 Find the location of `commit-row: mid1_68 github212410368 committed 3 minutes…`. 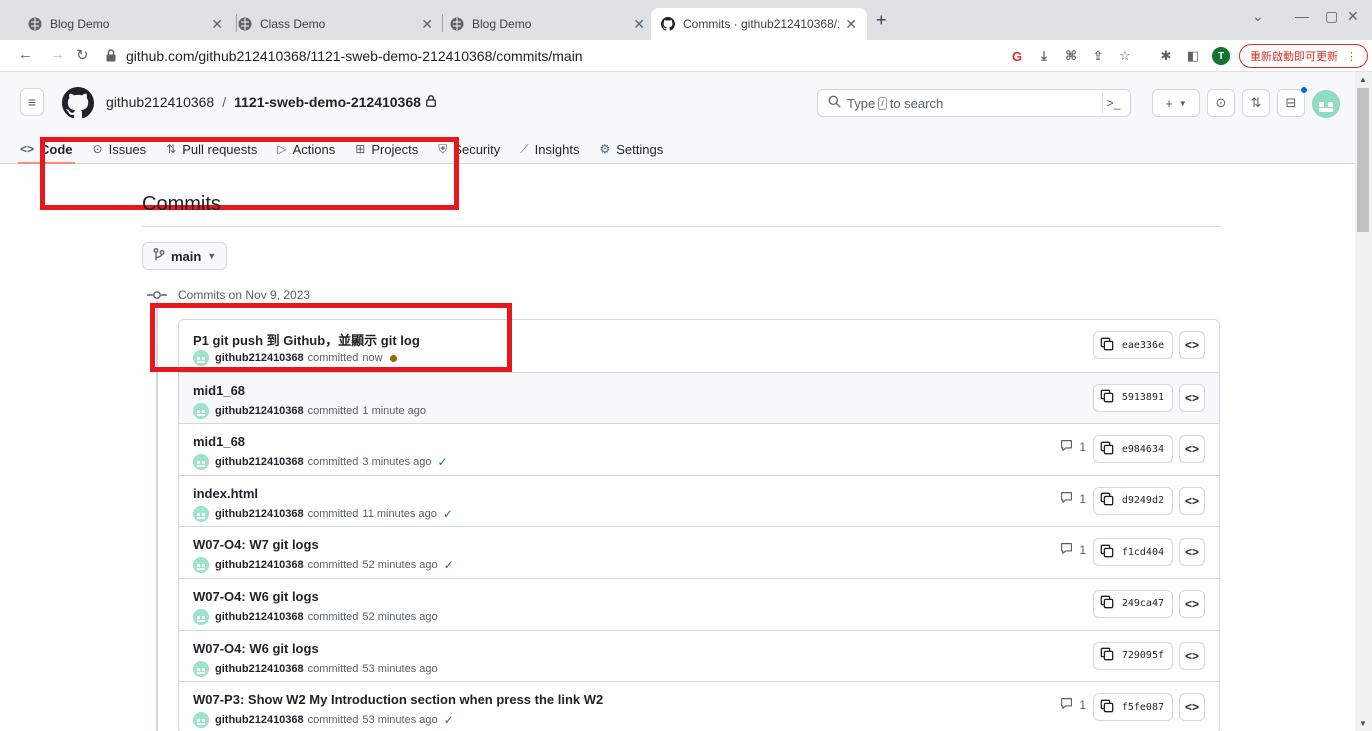

commit-row: mid1_68 github212410368 committed 3 minutes… is located at coordinates (699, 449).